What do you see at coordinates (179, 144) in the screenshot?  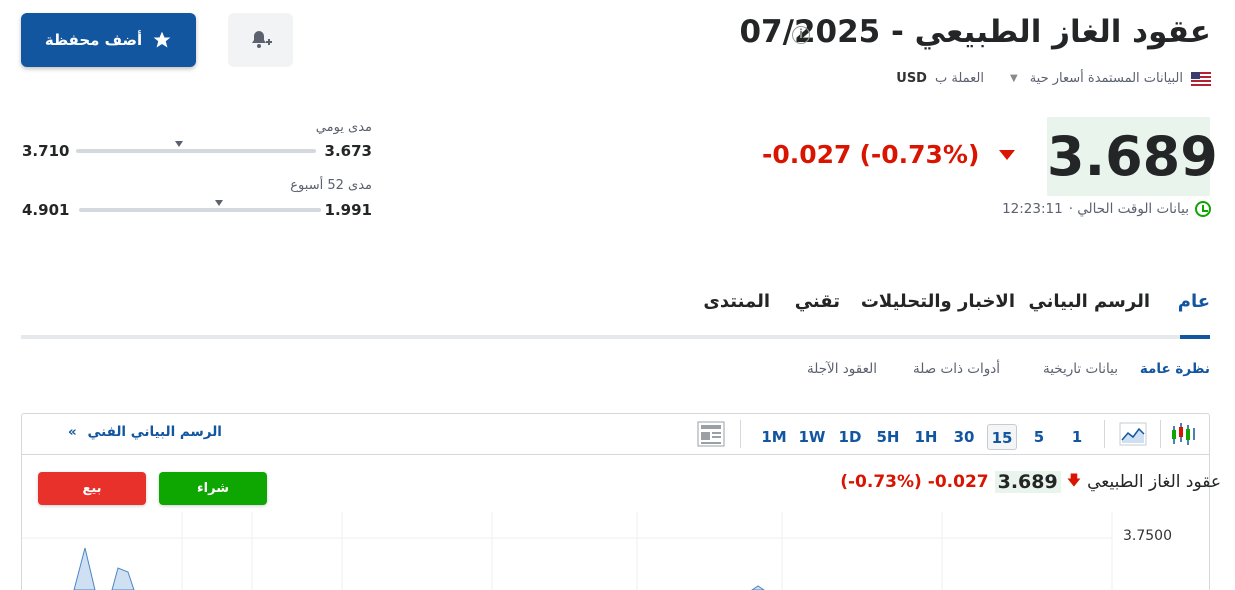 I see `daily-range-marker` at bounding box center [179, 144].